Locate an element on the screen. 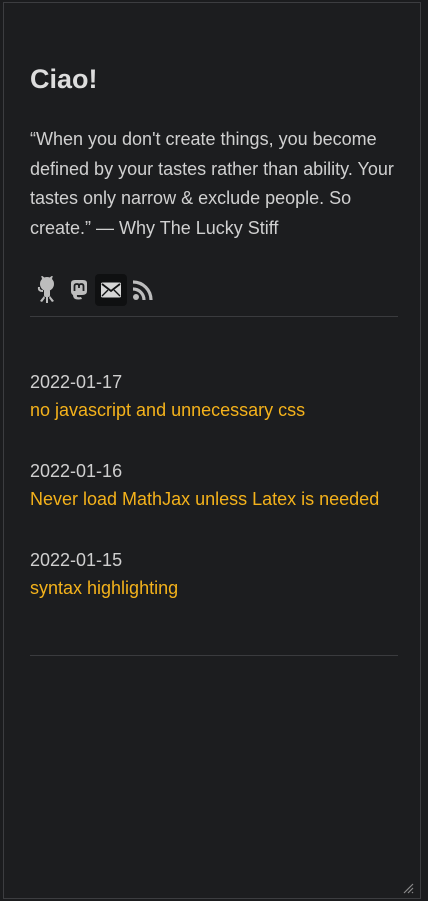 The image size is (428, 901). rss-link is located at coordinates (143, 290).